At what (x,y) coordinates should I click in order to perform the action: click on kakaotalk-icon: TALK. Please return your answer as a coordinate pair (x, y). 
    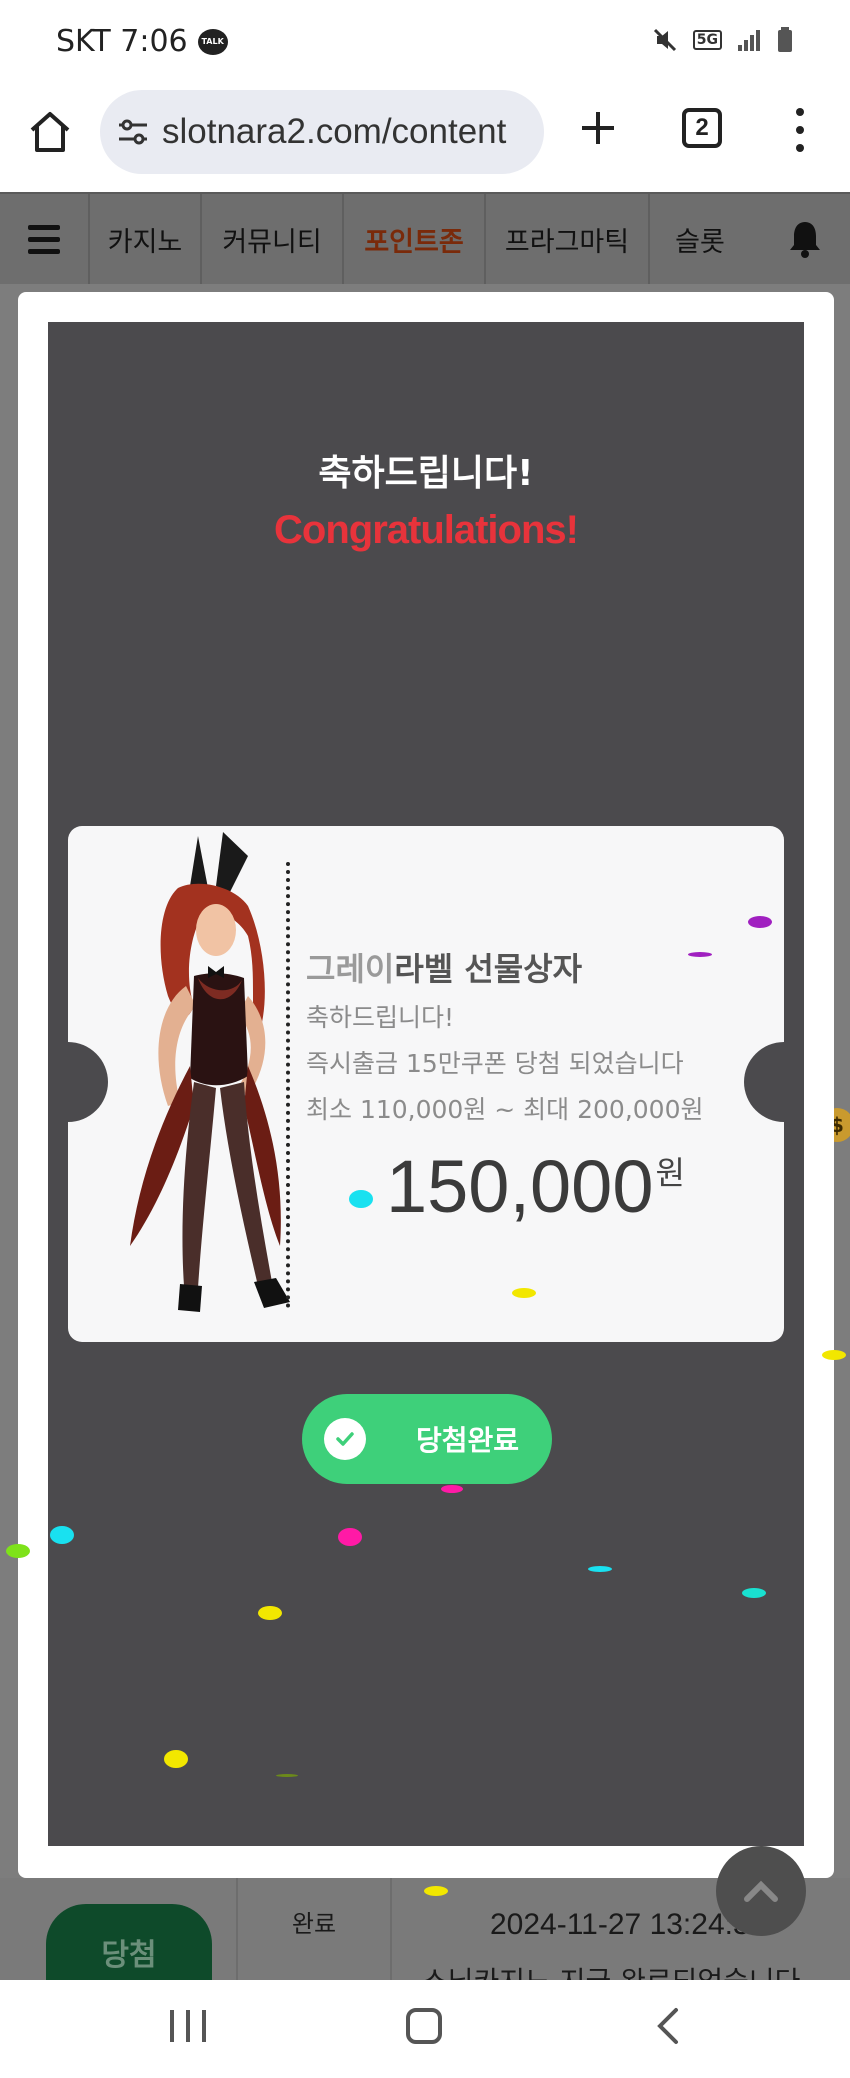
    Looking at the image, I should click on (212, 41).